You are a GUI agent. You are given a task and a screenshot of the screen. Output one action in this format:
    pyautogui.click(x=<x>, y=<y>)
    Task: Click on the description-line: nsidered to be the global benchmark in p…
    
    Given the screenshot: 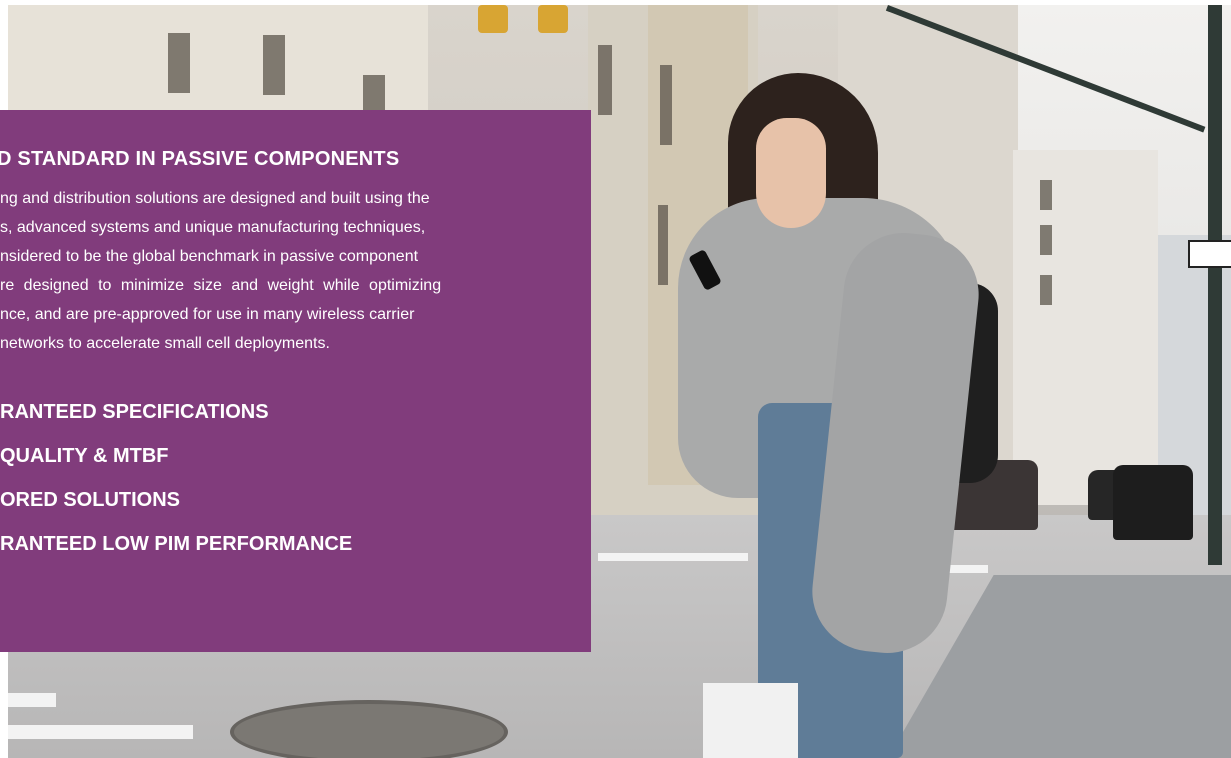 What is the action you would take?
    pyautogui.click(x=209, y=256)
    